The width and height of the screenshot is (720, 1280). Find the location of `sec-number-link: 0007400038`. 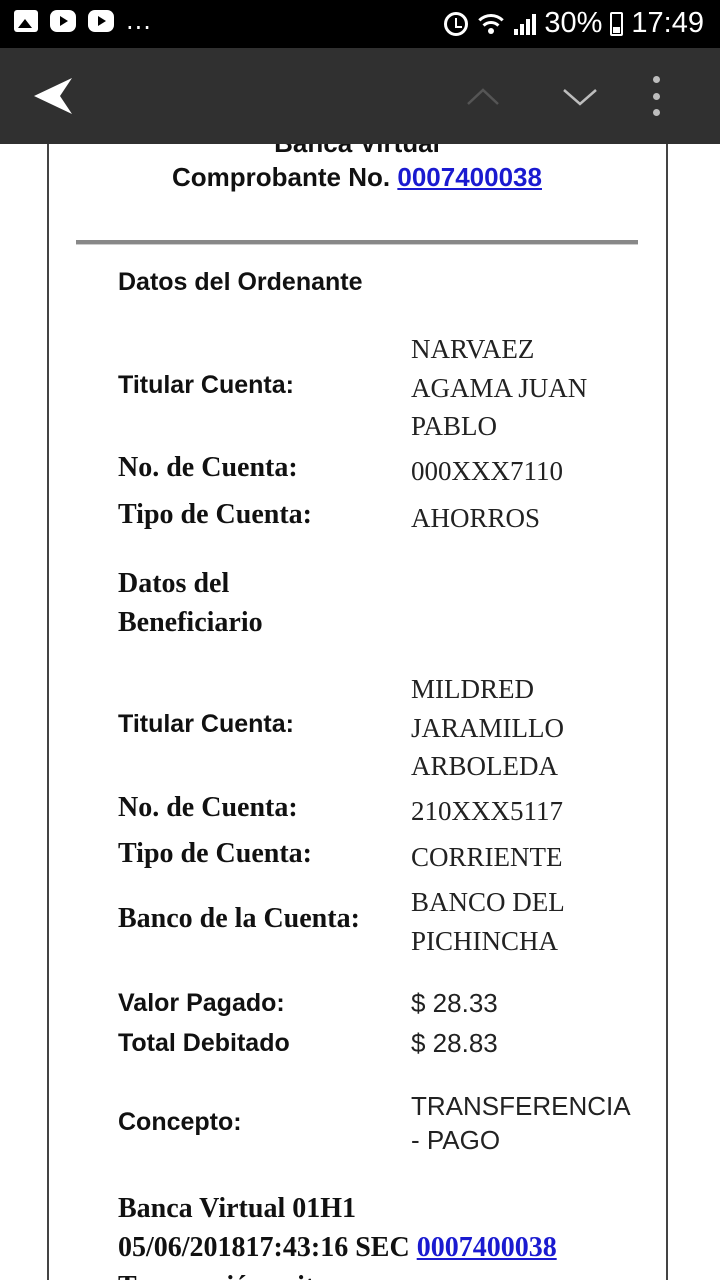

sec-number-link: 0007400038 is located at coordinates (487, 1247).